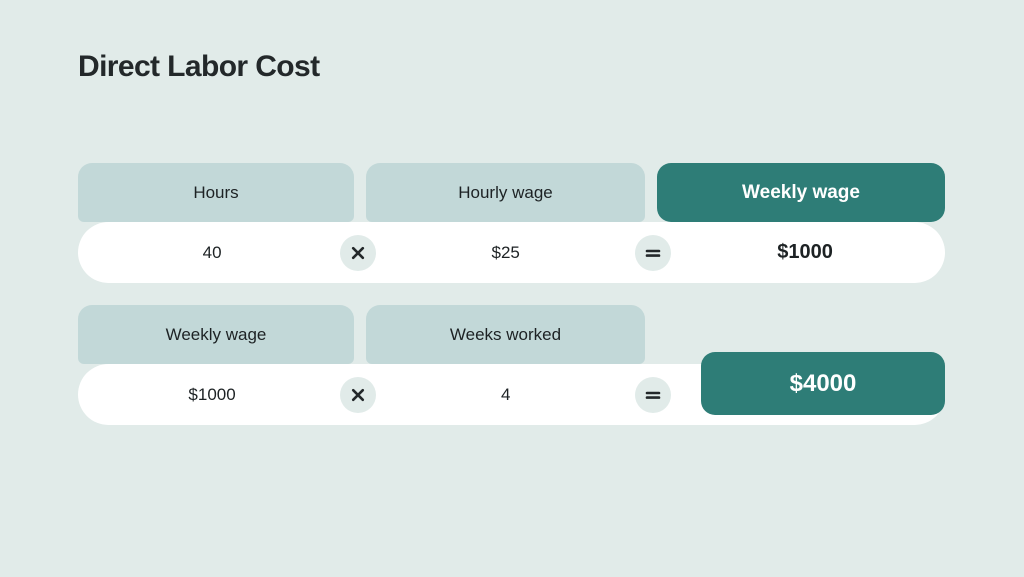  I want to click on header-cell-hourly-wage: Hourly wage, so click(505, 192).